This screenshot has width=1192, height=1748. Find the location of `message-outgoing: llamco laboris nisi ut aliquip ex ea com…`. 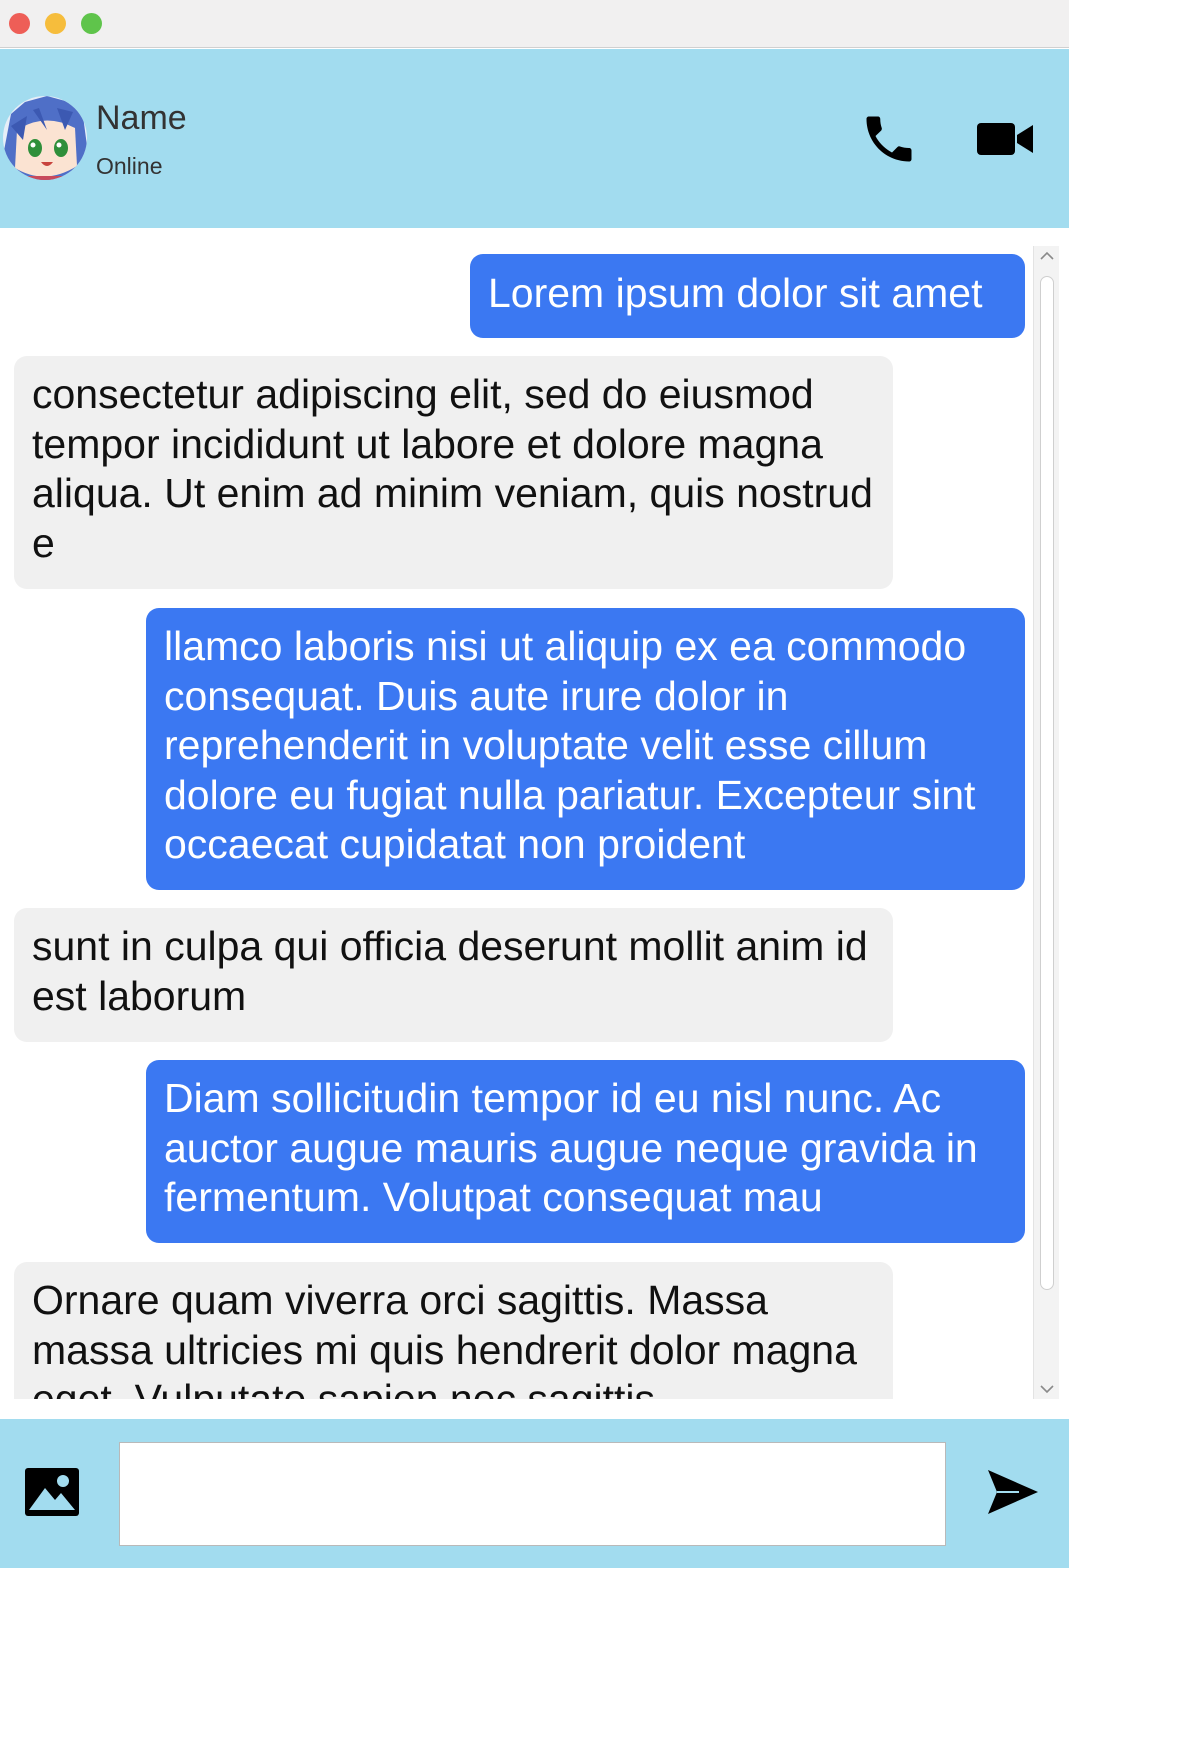

message-outgoing: llamco laboris nisi ut aliquip ex ea com… is located at coordinates (585, 749).